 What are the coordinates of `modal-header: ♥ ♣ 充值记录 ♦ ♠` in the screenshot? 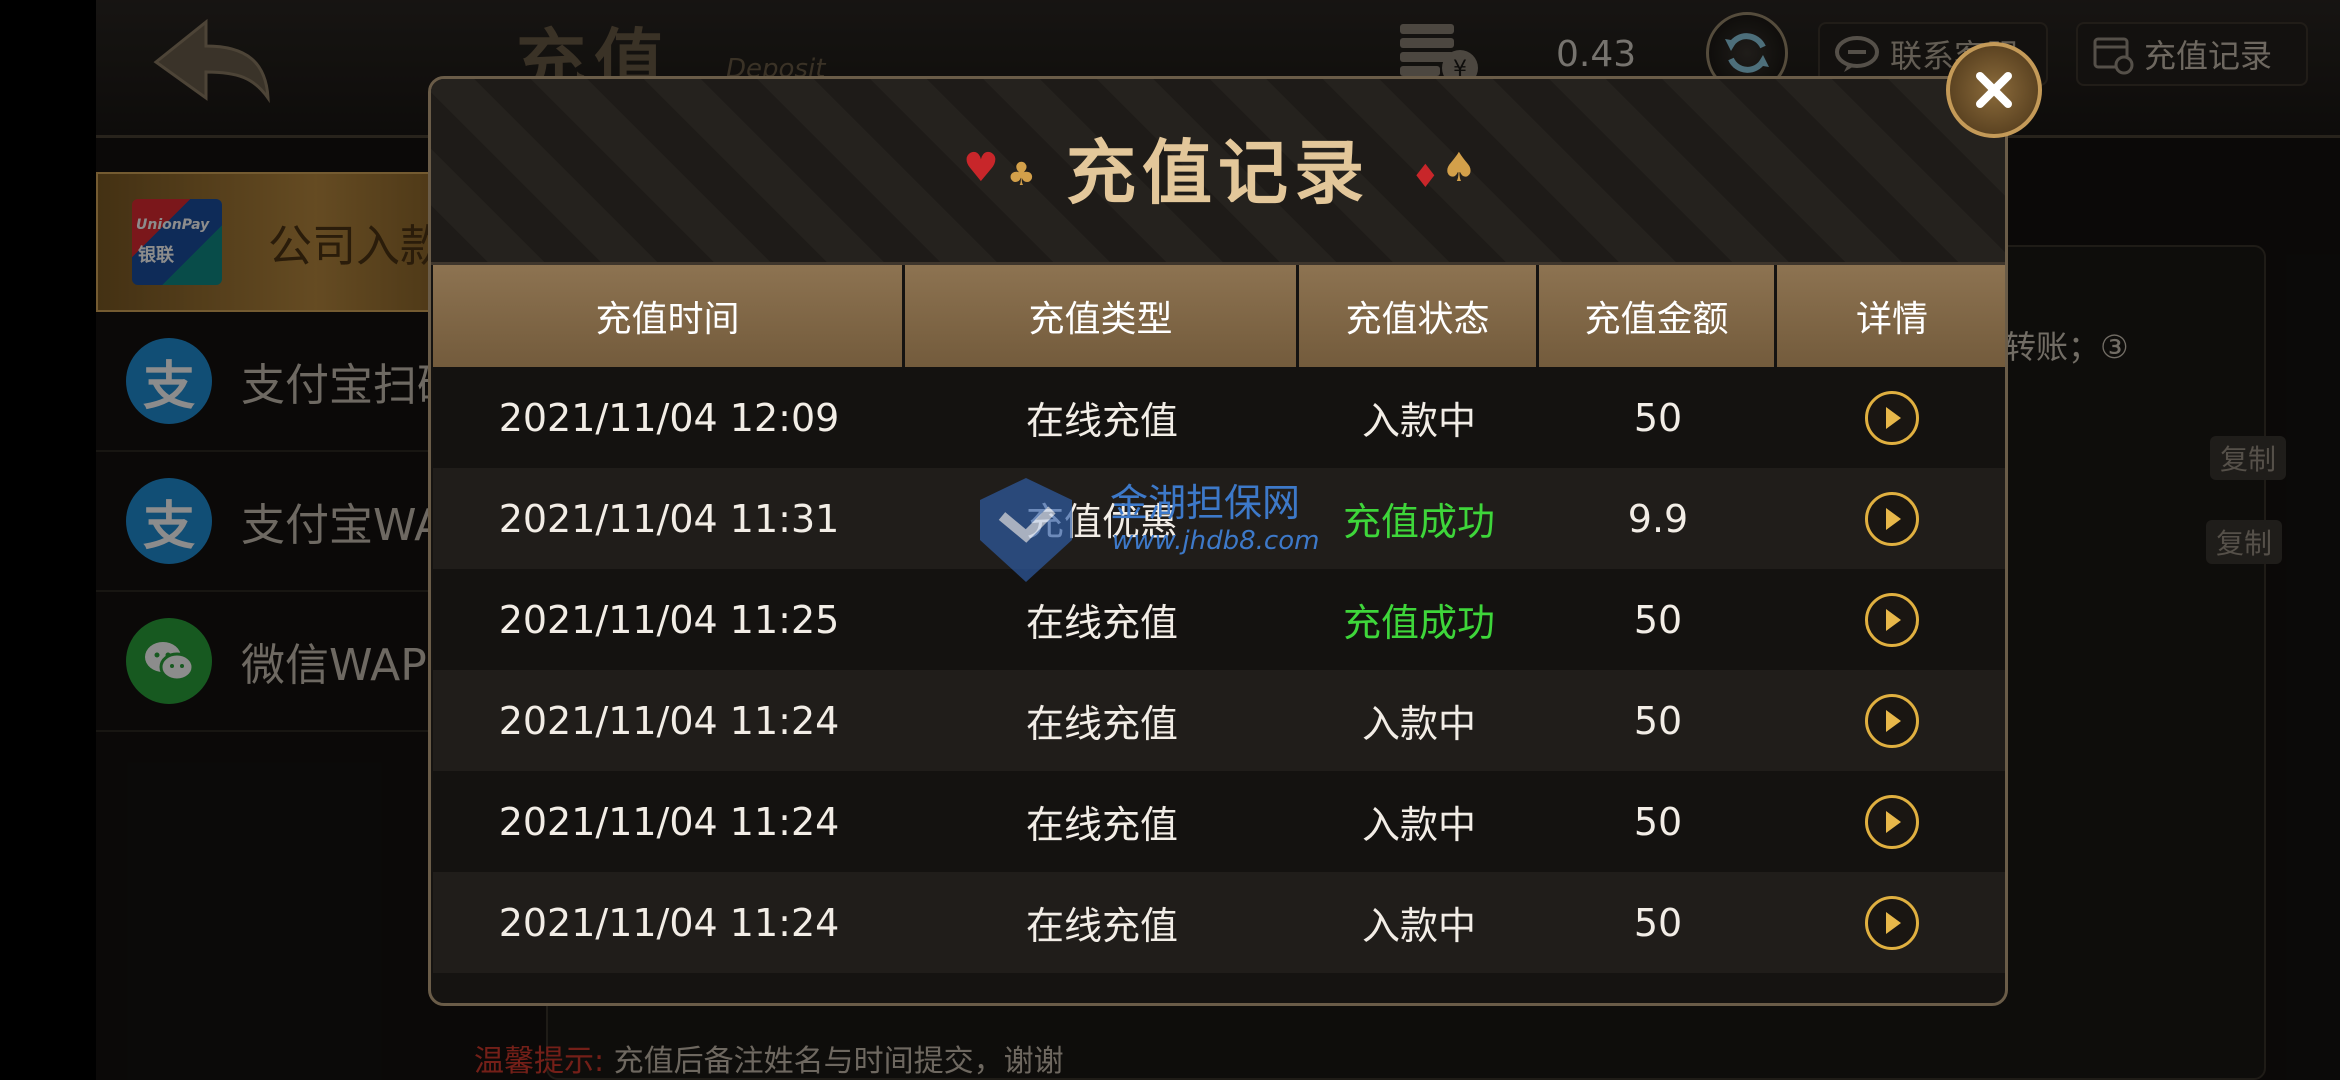 It's located at (1218, 172).